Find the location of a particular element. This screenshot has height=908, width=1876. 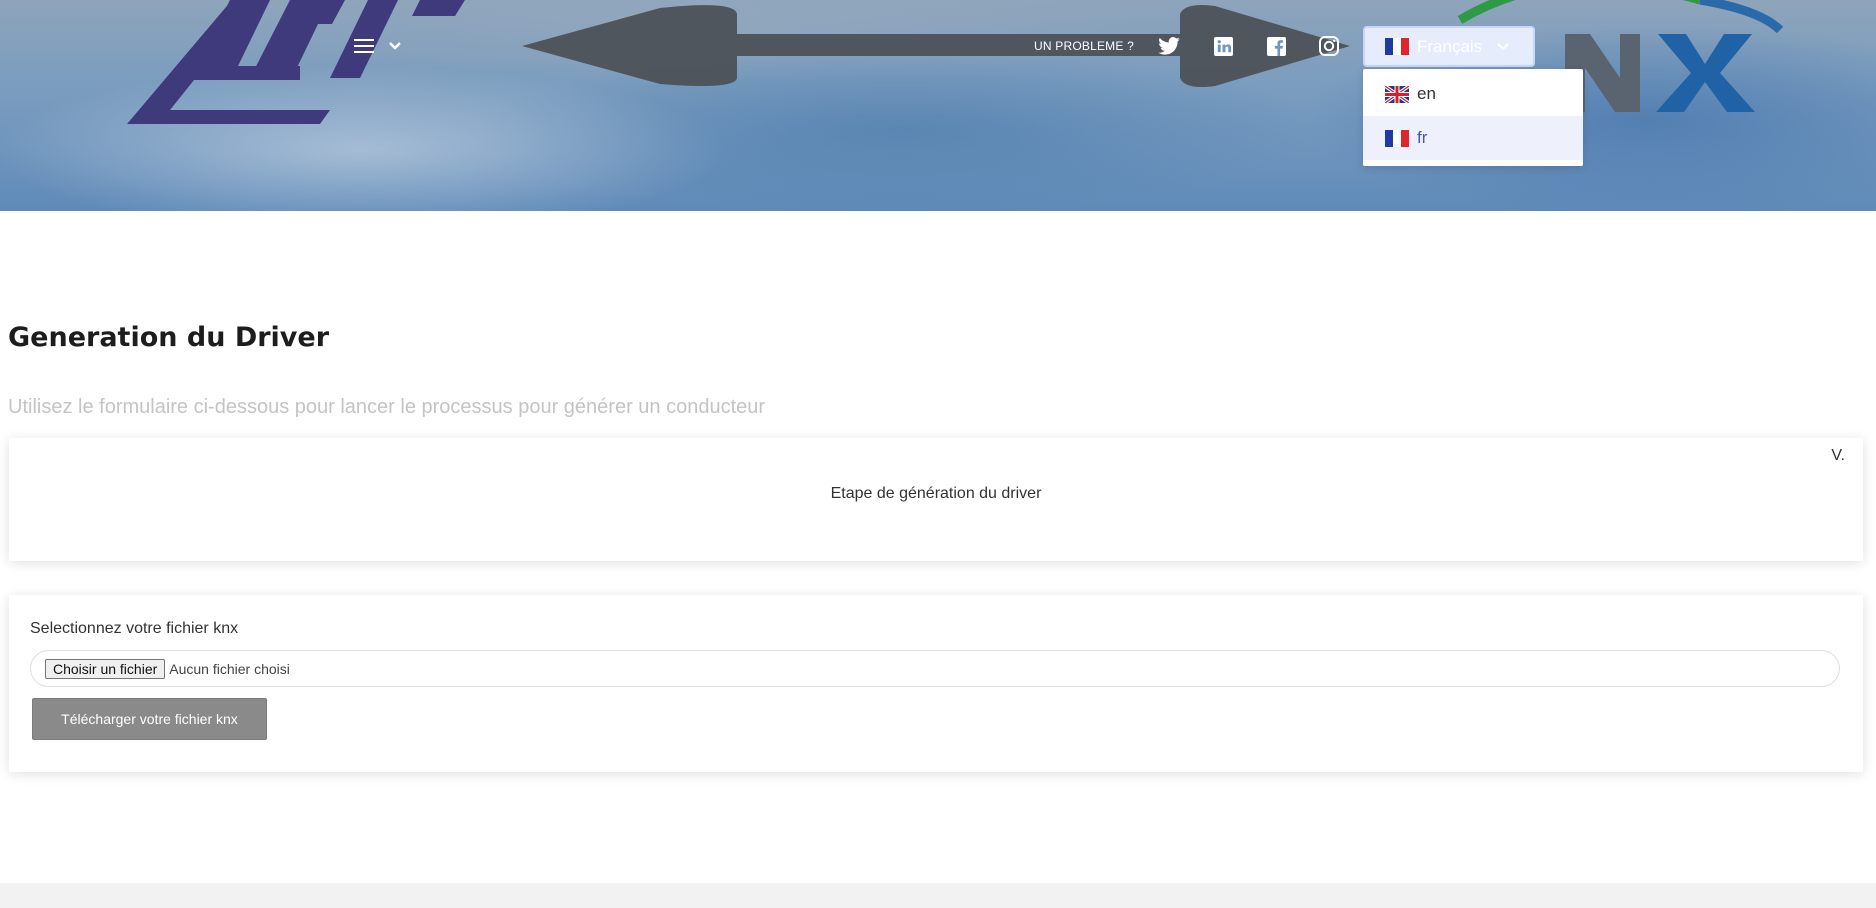

generation-step-label: Etape de génération du driver is located at coordinates (936, 493).